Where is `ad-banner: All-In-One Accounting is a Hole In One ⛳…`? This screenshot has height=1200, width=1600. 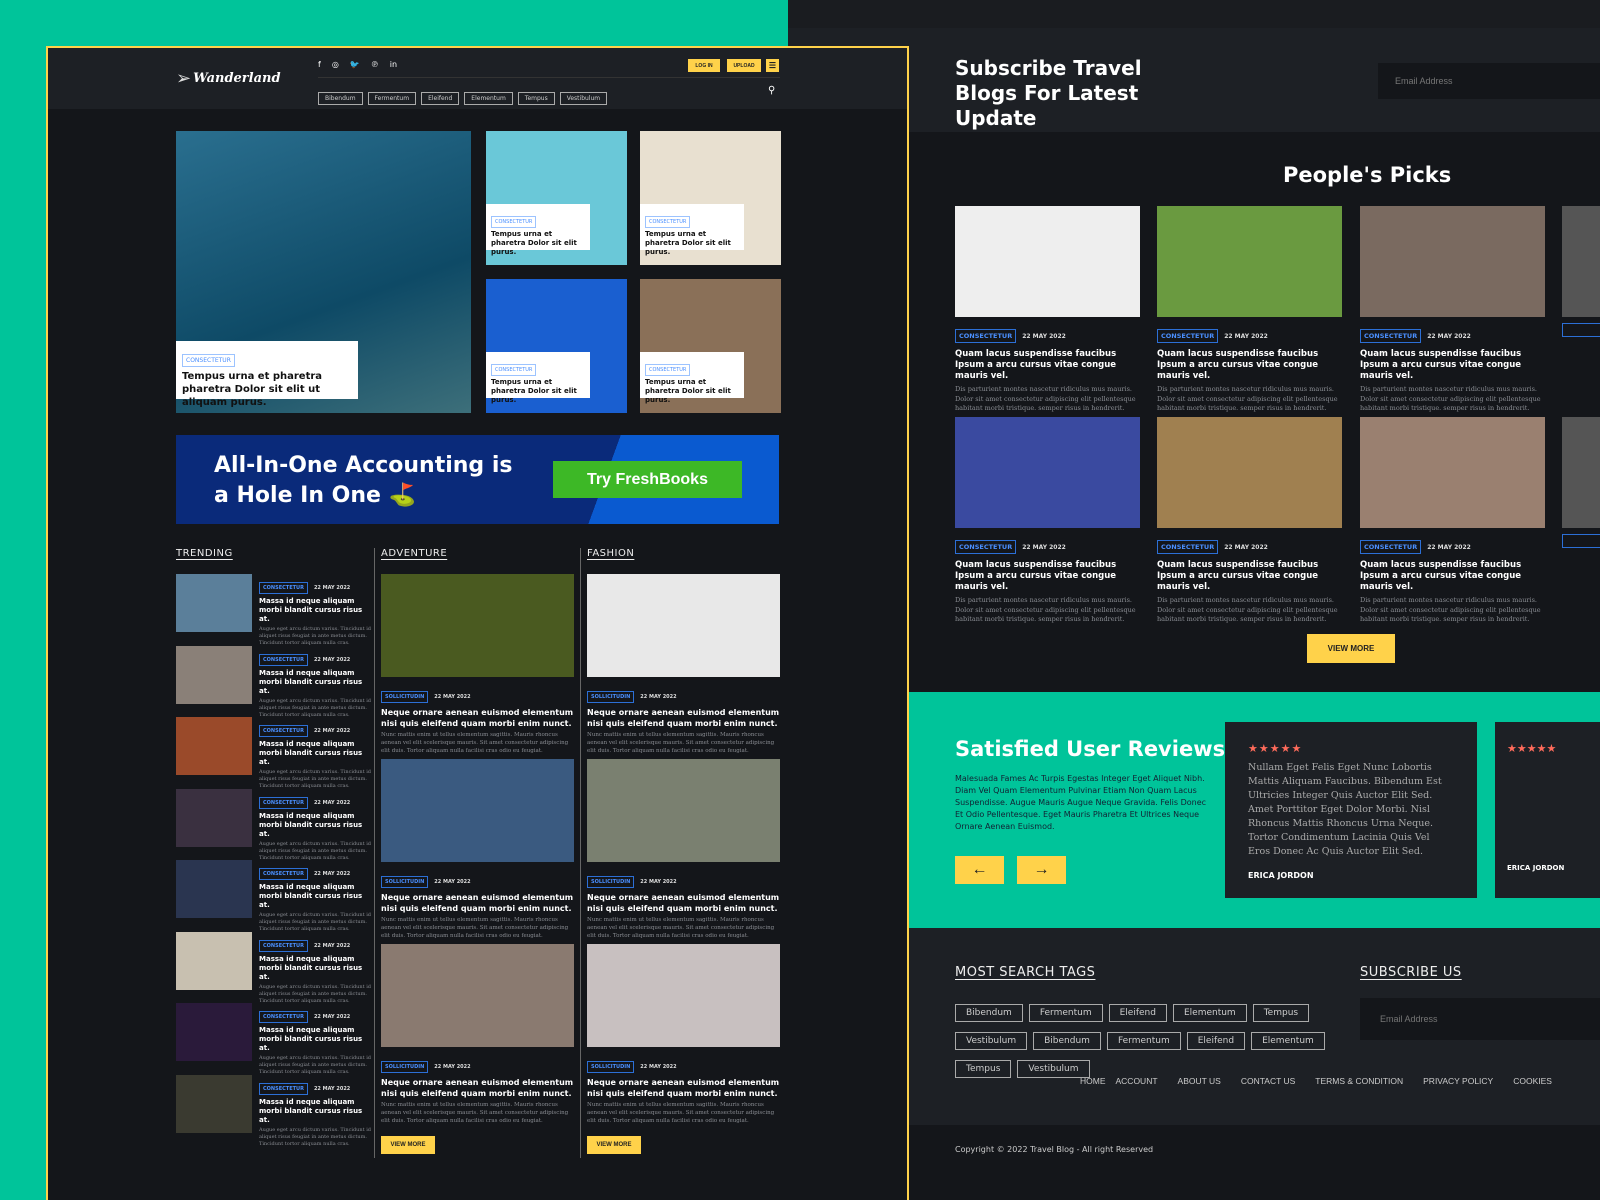 ad-banner: All-In-One Accounting is a Hole In One ⛳… is located at coordinates (477, 479).